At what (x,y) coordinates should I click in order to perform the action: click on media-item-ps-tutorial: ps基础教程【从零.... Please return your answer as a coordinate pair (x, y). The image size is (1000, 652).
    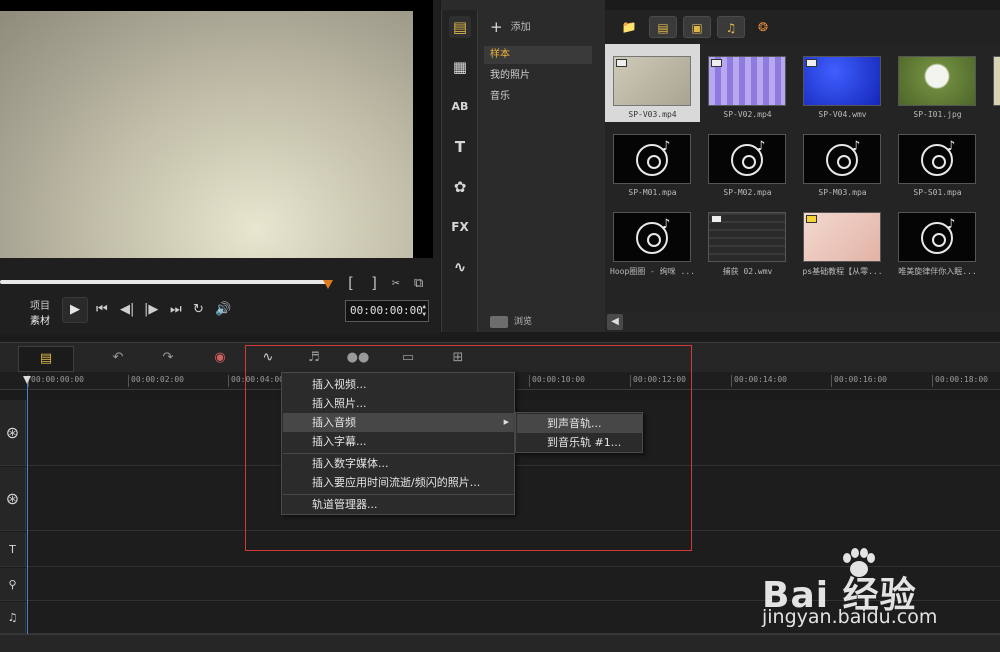
    Looking at the image, I should click on (842, 239).